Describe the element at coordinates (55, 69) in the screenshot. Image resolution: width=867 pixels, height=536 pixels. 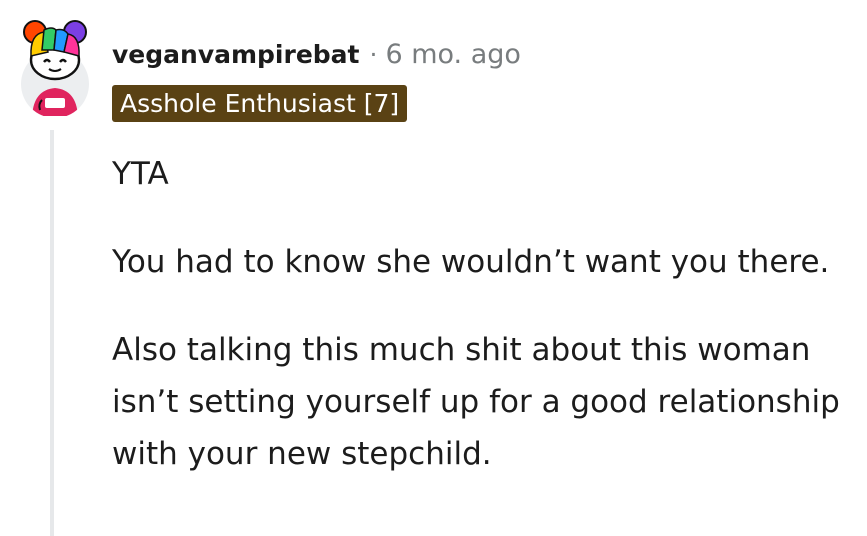
I see `snoo-avatar-icon` at that location.